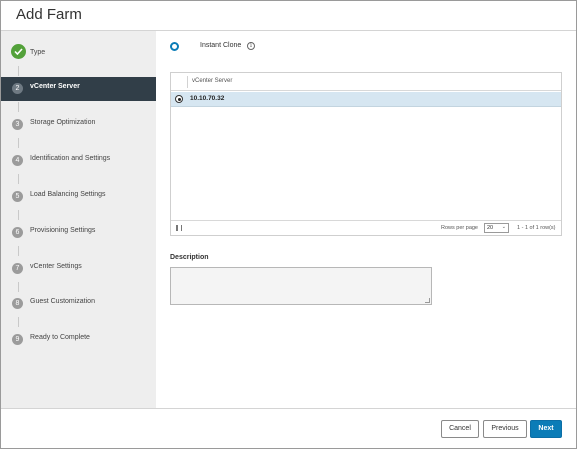 The width and height of the screenshot is (577, 449). I want to click on dialog-title: Add Farm, so click(49, 14).